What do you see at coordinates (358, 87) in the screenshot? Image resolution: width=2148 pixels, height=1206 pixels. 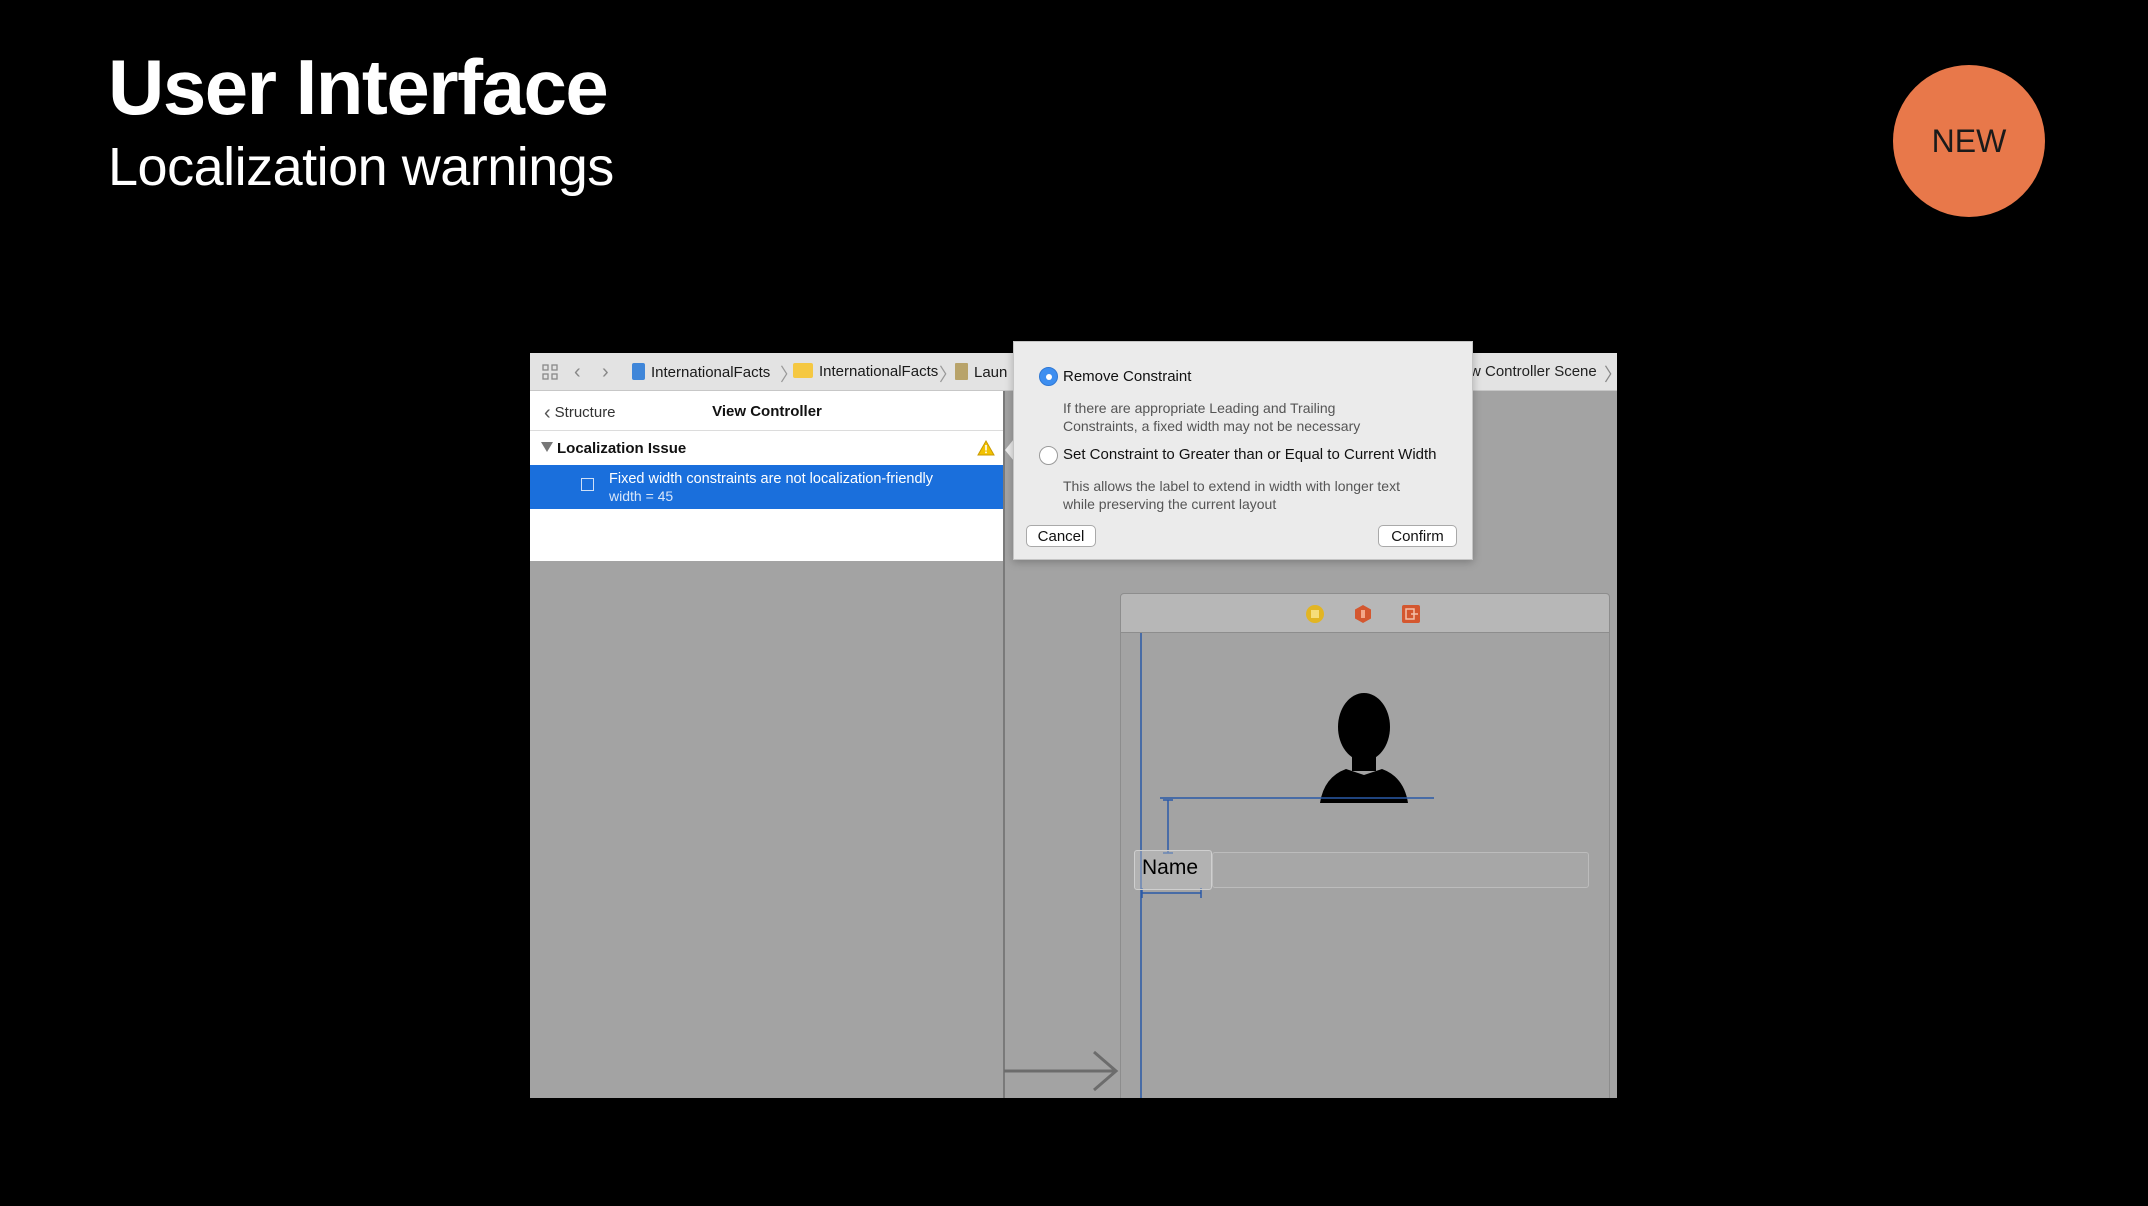 I see `slide-title: User Interface` at bounding box center [358, 87].